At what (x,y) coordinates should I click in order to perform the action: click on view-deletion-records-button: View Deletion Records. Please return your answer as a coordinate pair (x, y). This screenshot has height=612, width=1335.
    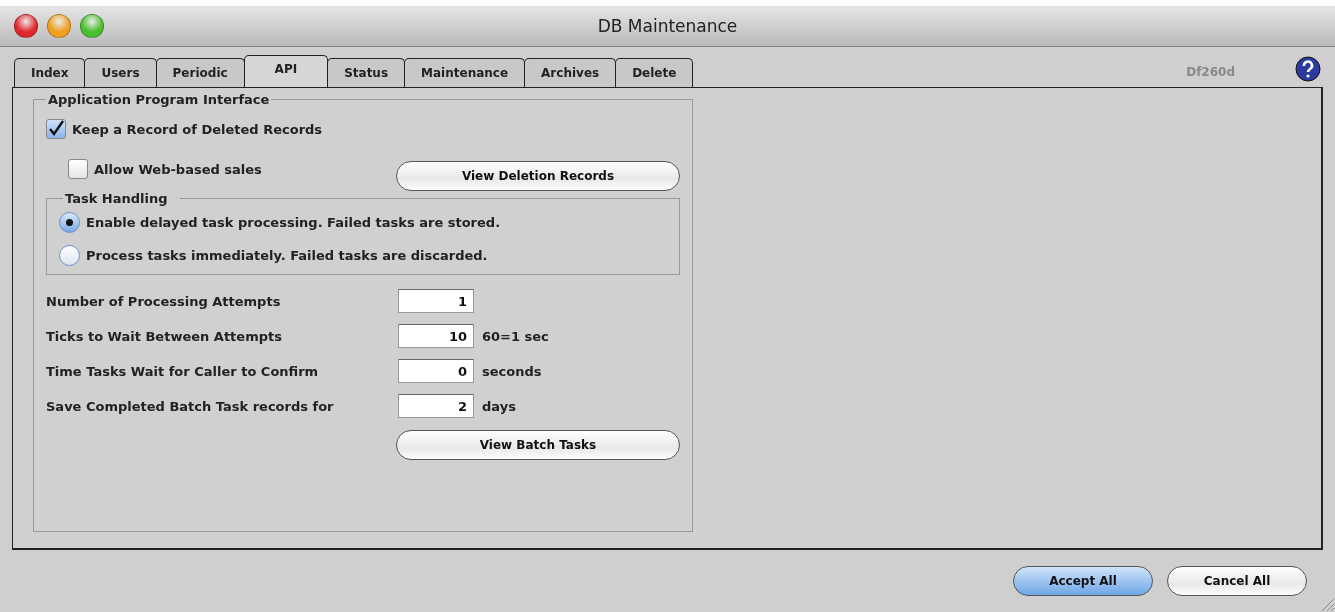
    Looking at the image, I should click on (538, 176).